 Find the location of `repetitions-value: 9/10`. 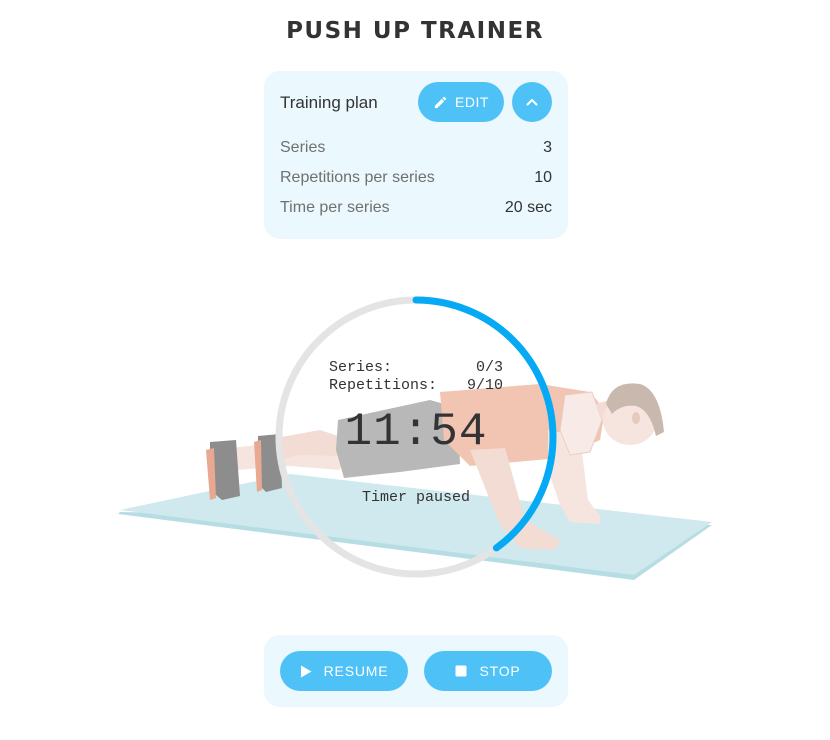

repetitions-value: 9/10 is located at coordinates (484, 385).